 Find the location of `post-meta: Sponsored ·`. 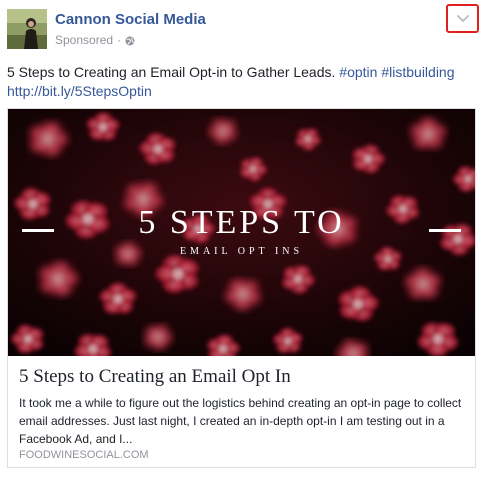

post-meta: Sponsored · is located at coordinates (95, 40).